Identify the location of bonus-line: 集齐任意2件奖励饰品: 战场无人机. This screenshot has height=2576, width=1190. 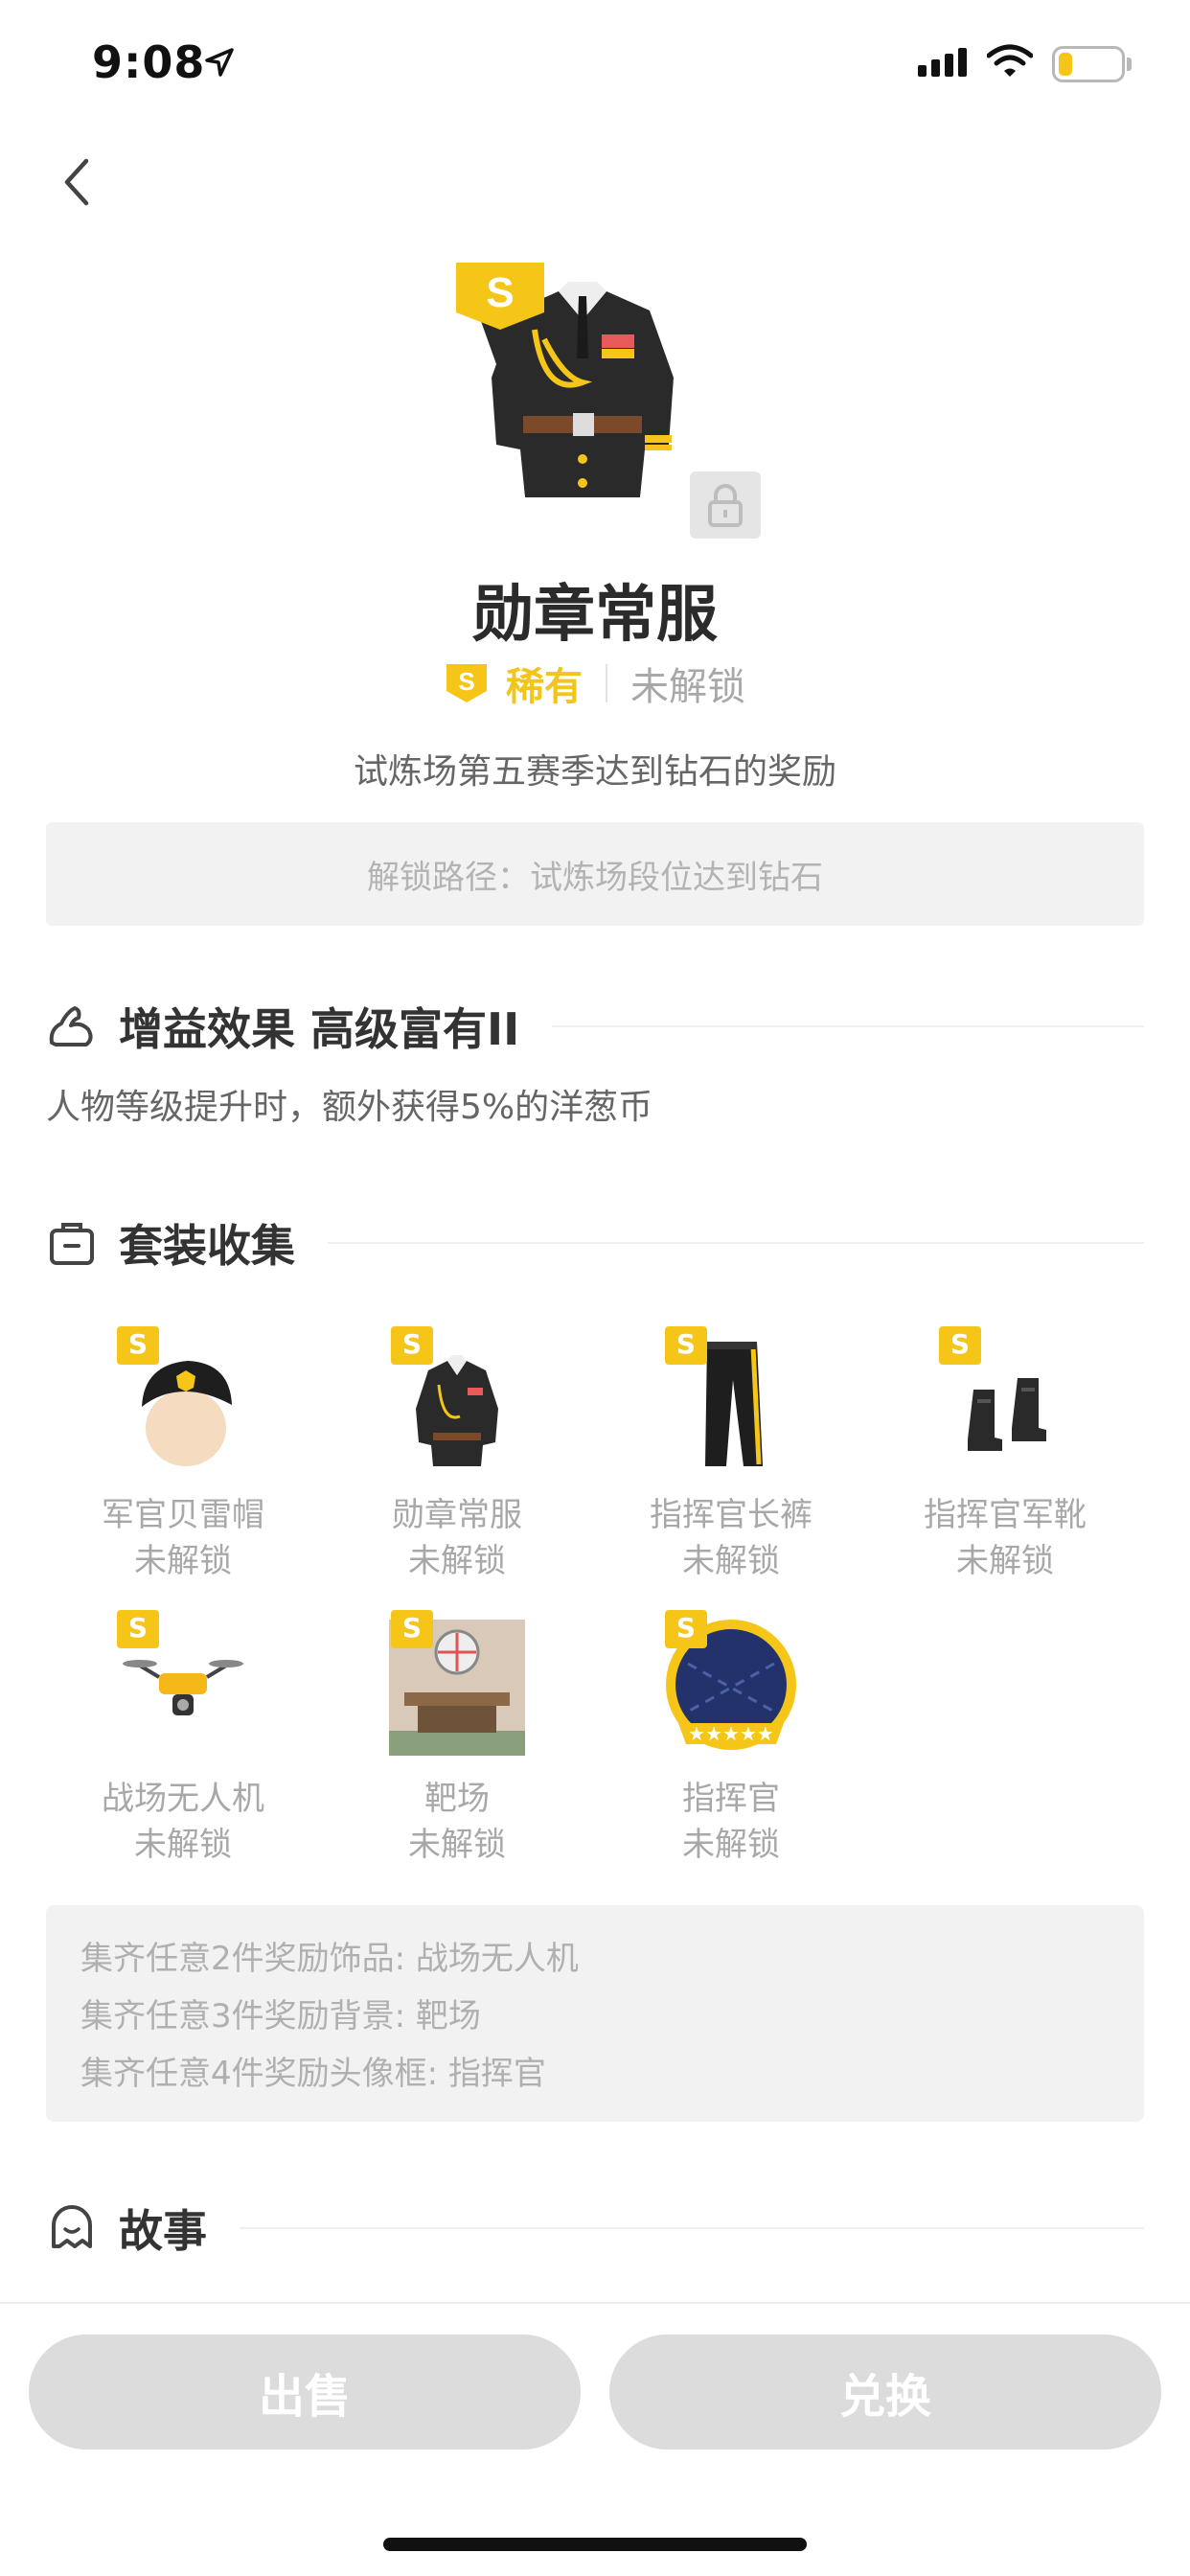
(329, 1959).